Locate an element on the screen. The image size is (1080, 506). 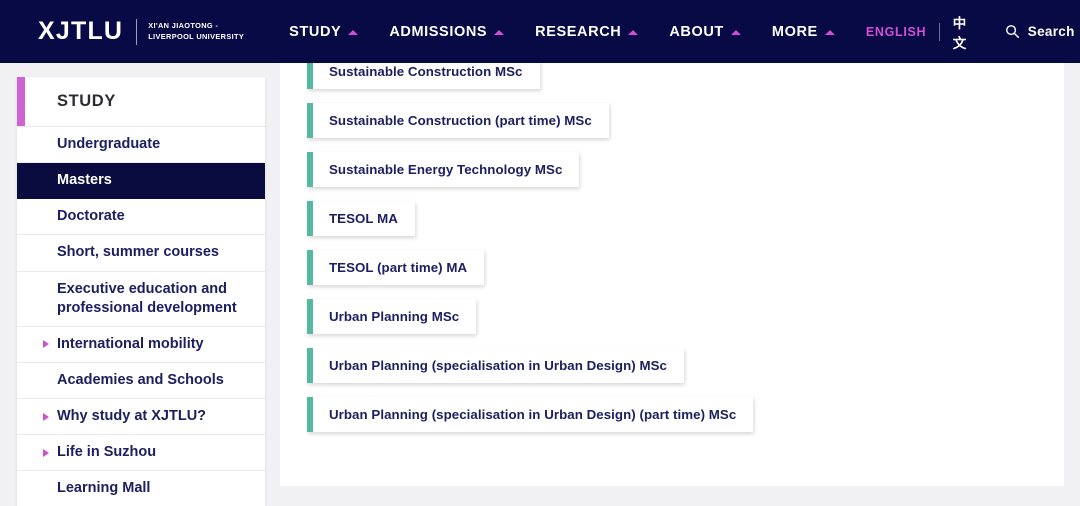
sidebar-item-label: Academies and Schools is located at coordinates (140, 379).